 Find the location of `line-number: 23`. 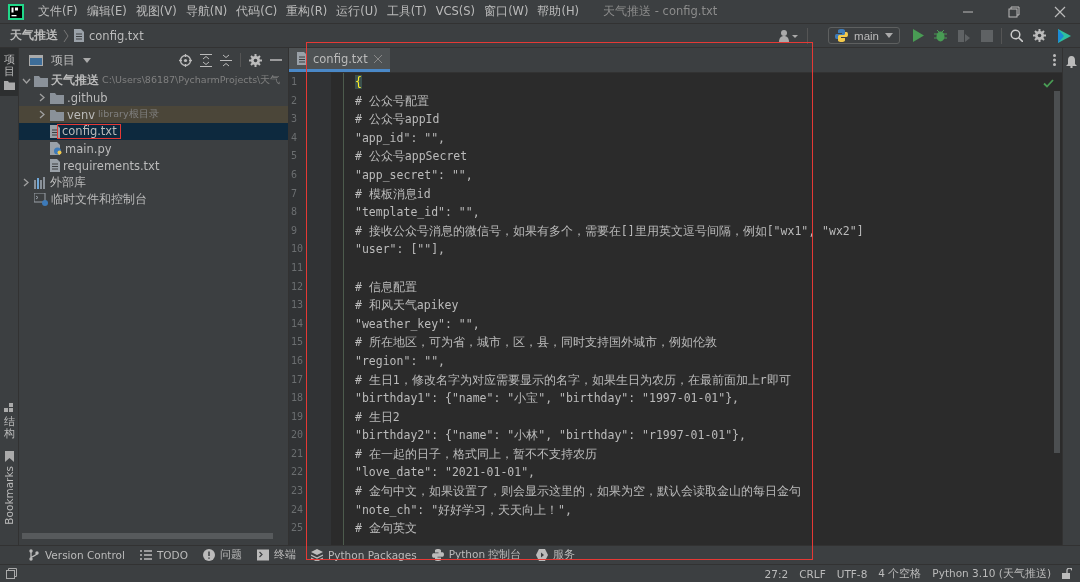

line-number: 23 is located at coordinates (297, 491).